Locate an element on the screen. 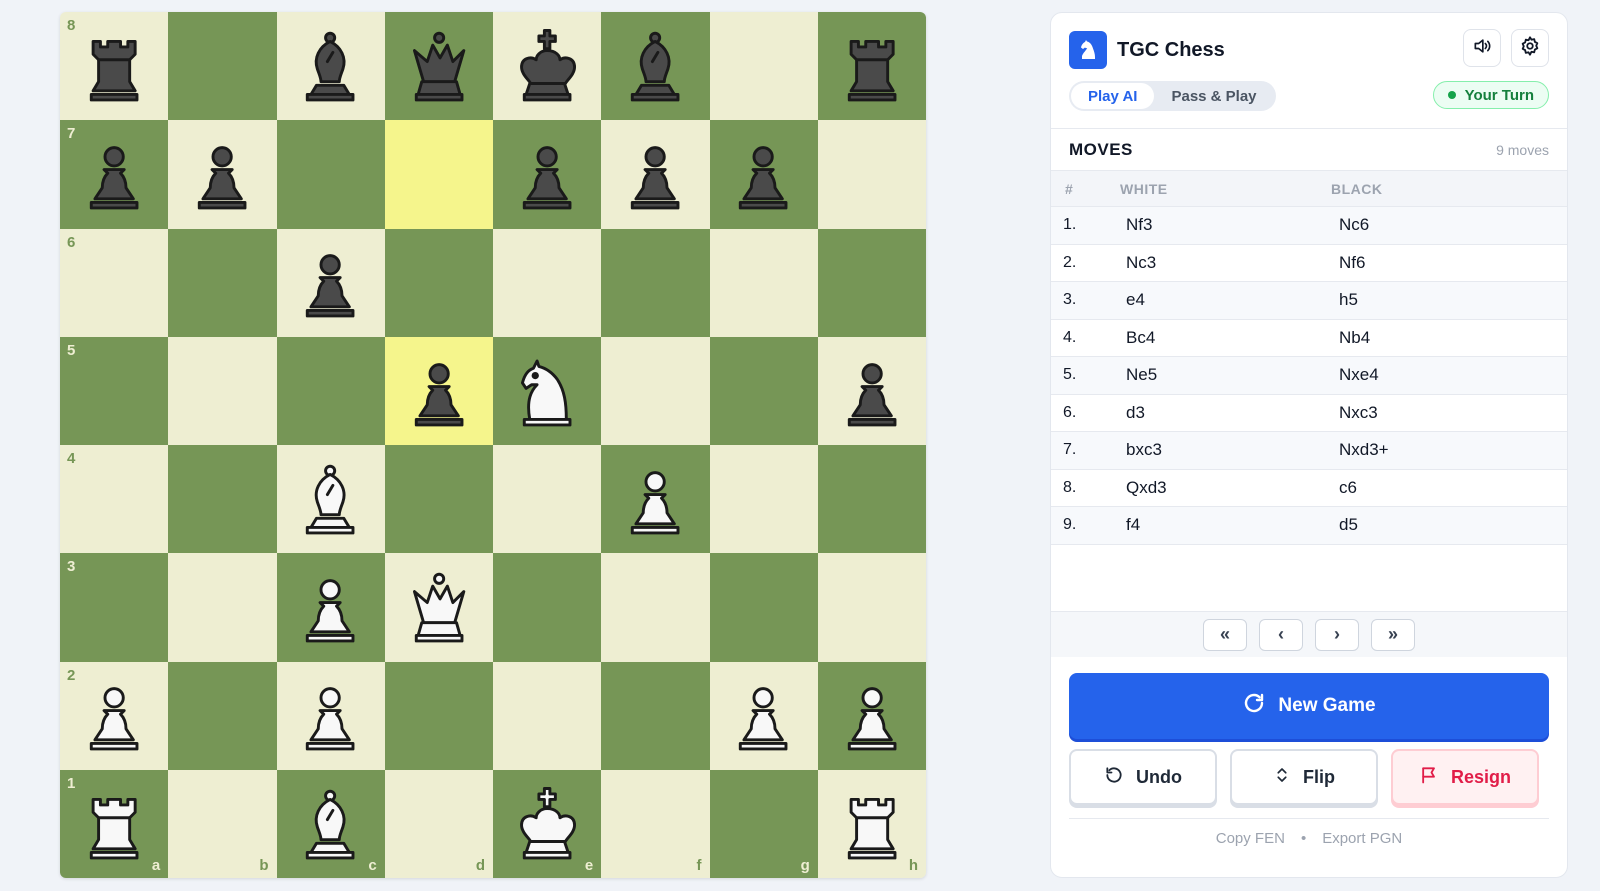 This screenshot has height=891, width=1600. white-knight-icon is located at coordinates (547, 391).